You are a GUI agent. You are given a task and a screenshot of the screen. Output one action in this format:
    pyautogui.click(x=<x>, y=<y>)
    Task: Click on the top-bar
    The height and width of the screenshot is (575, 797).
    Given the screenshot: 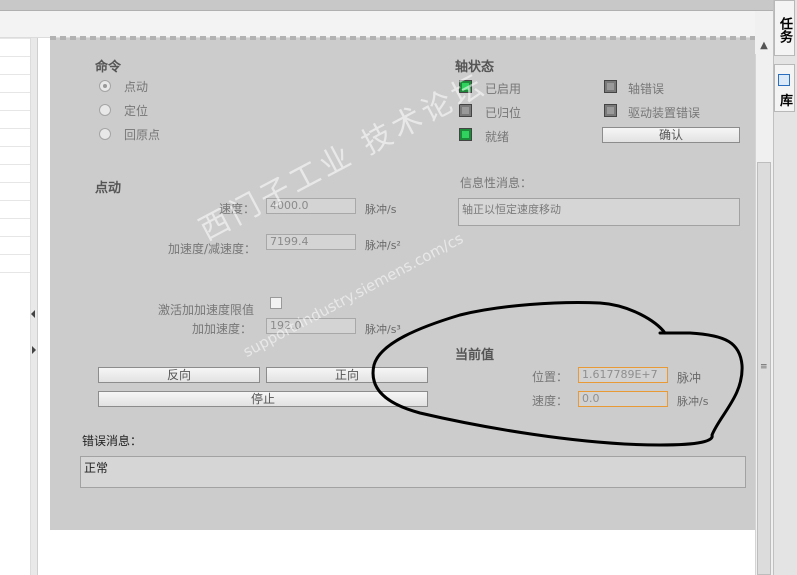 What is the action you would take?
    pyautogui.click(x=386, y=5)
    